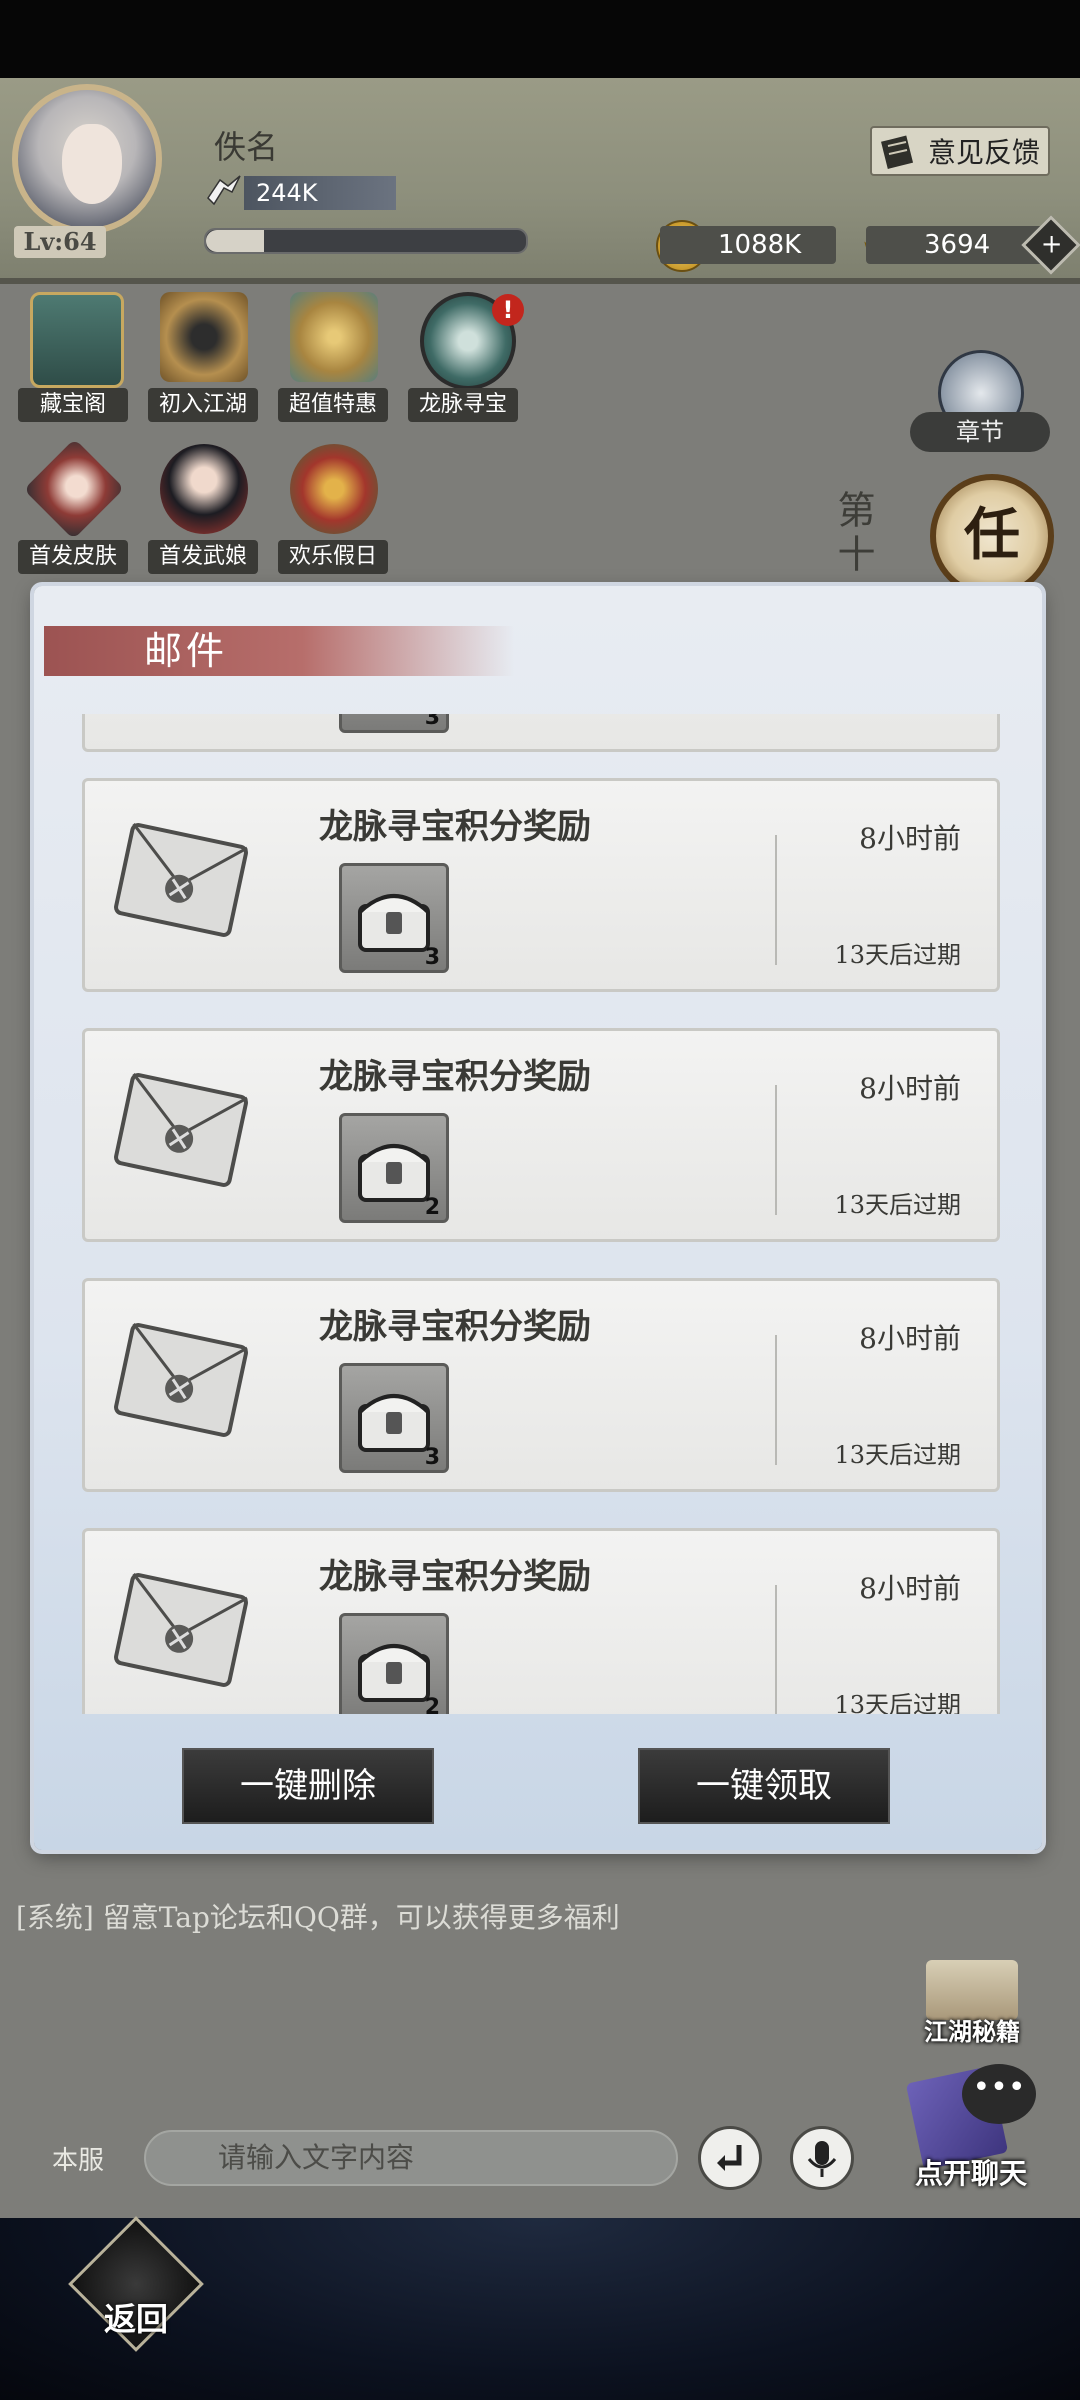  Describe the element at coordinates (333, 557) in the screenshot. I see `activity-label: 欢乐假日` at that location.